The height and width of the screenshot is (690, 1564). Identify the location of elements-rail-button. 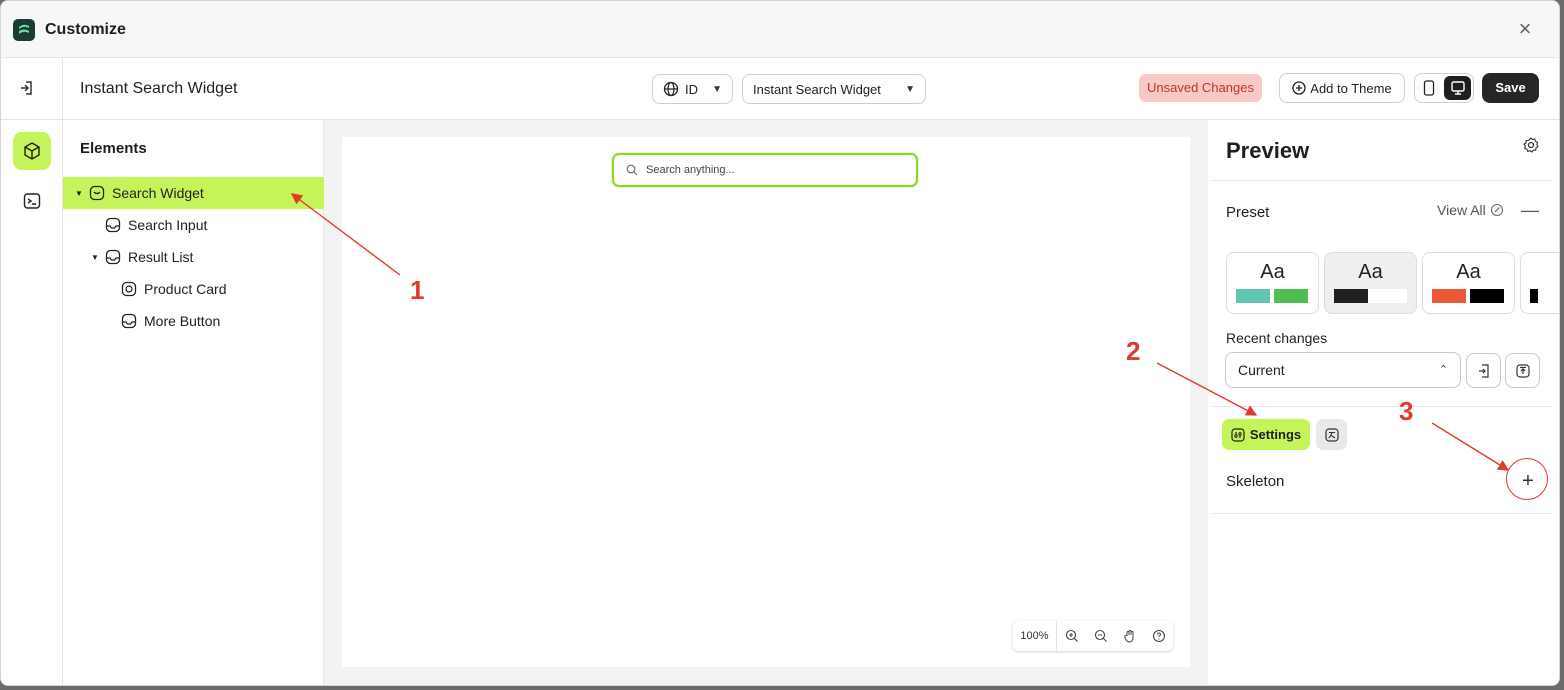
(32, 151).